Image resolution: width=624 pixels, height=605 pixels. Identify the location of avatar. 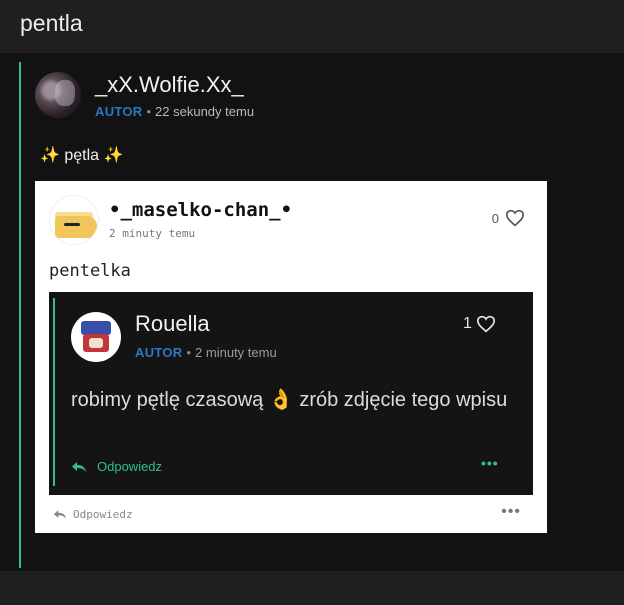
(58, 95).